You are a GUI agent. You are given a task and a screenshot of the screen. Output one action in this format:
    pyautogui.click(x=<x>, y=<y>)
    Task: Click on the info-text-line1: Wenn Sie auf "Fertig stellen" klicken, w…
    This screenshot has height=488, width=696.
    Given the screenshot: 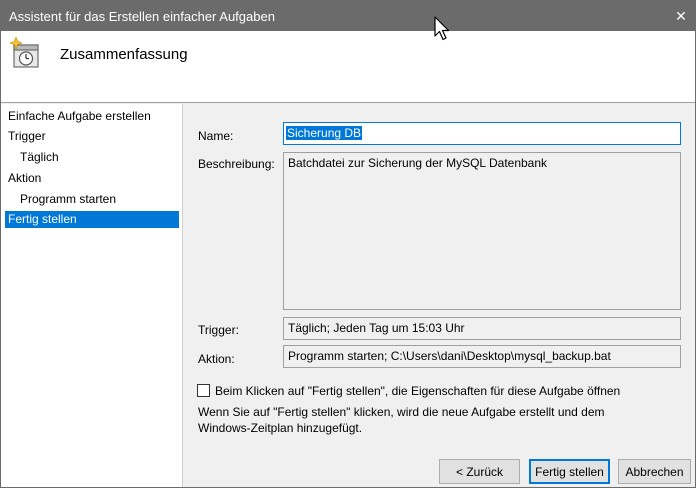 What is the action you would take?
    pyautogui.click(x=401, y=412)
    